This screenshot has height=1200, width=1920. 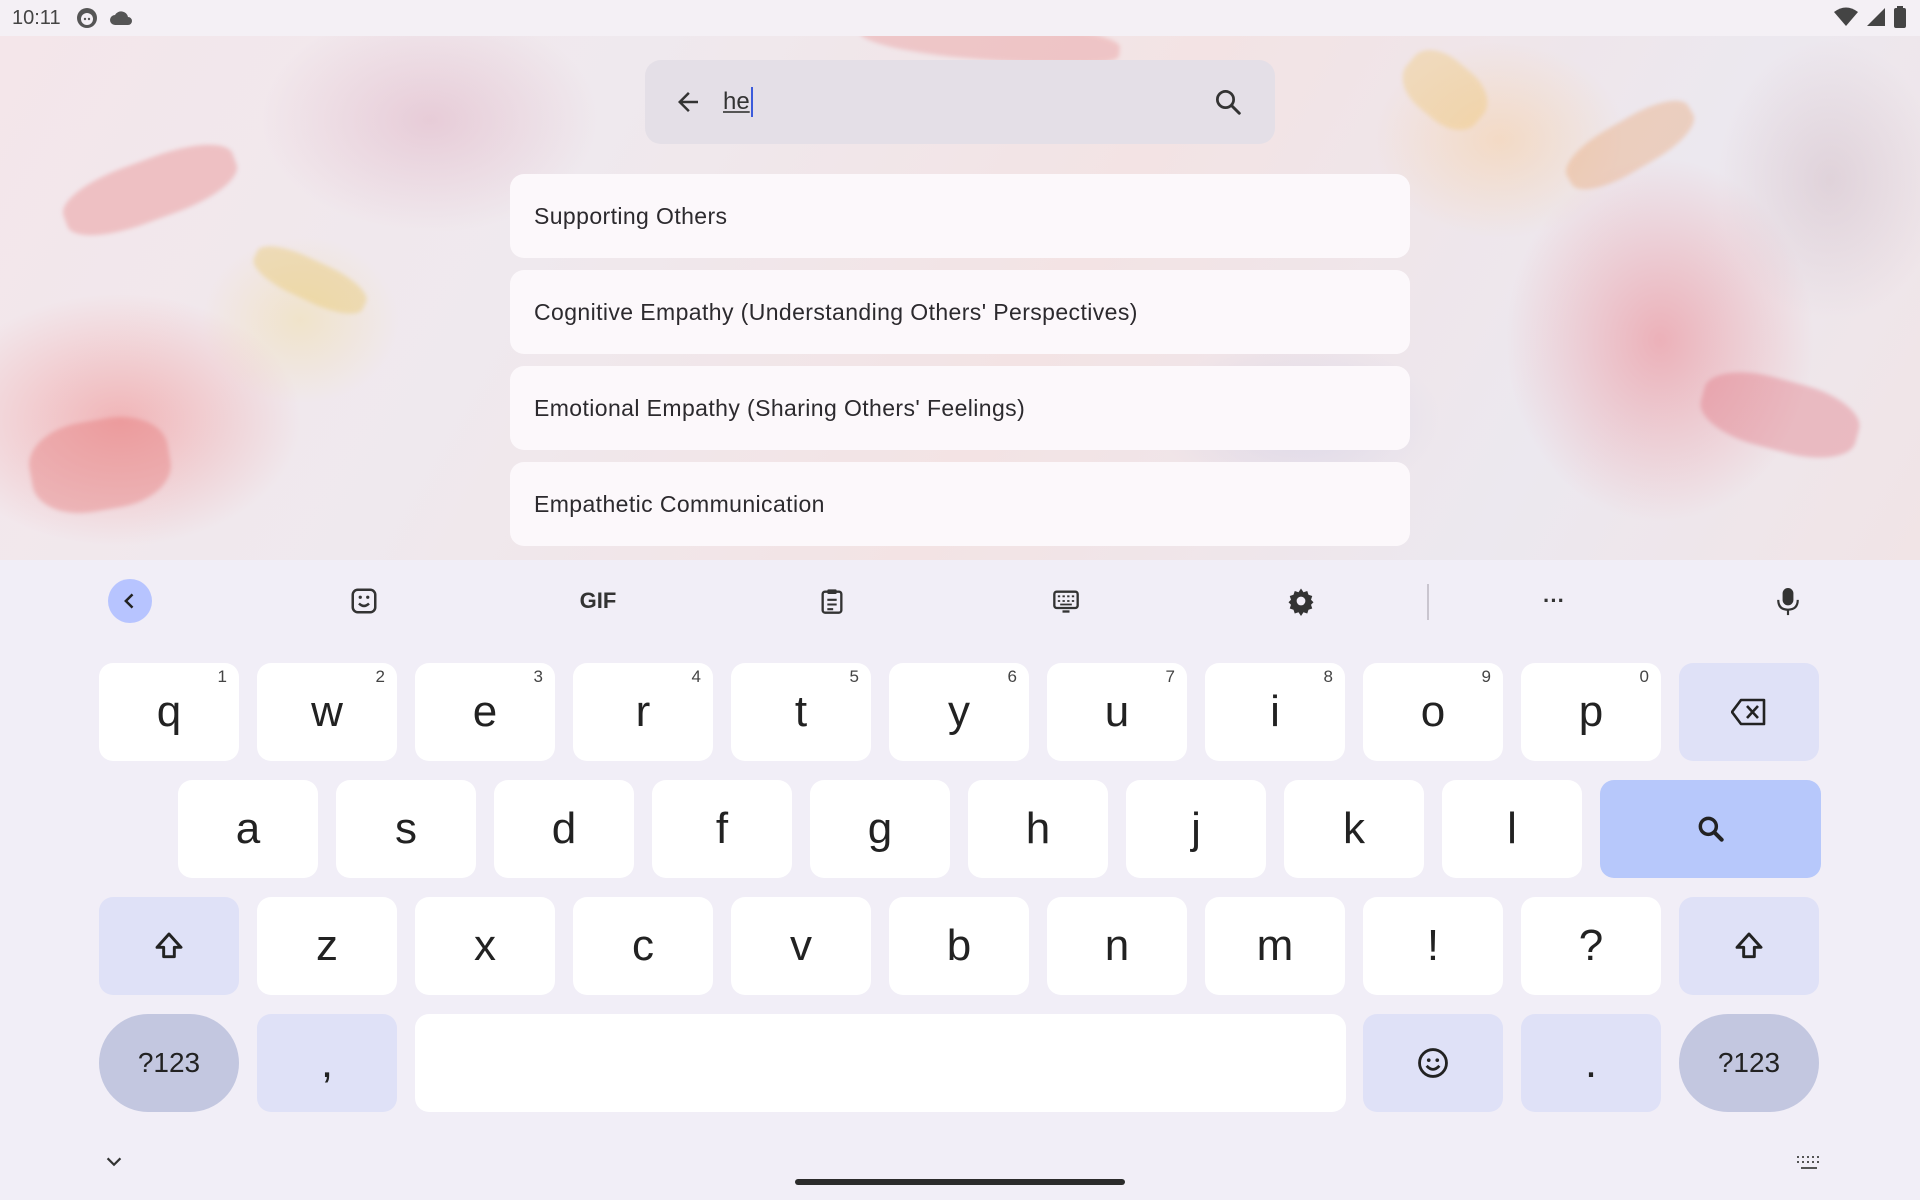 What do you see at coordinates (722, 829) in the screenshot?
I see `key-f: f` at bounding box center [722, 829].